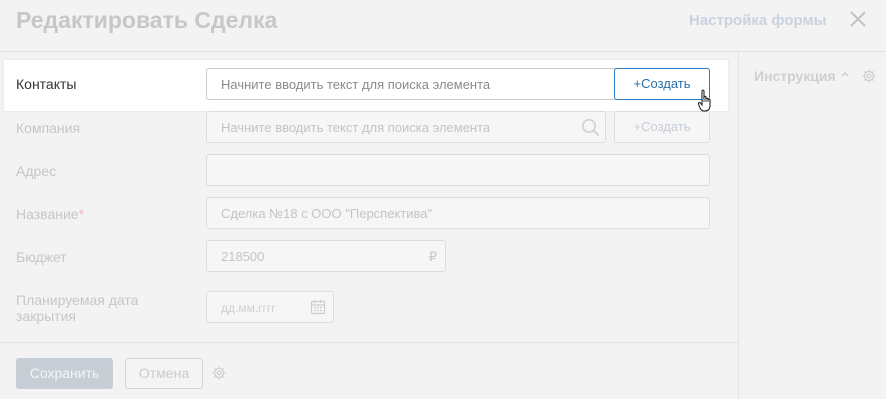  Describe the element at coordinates (81, 214) in the screenshot. I see `required-mark: *` at that location.